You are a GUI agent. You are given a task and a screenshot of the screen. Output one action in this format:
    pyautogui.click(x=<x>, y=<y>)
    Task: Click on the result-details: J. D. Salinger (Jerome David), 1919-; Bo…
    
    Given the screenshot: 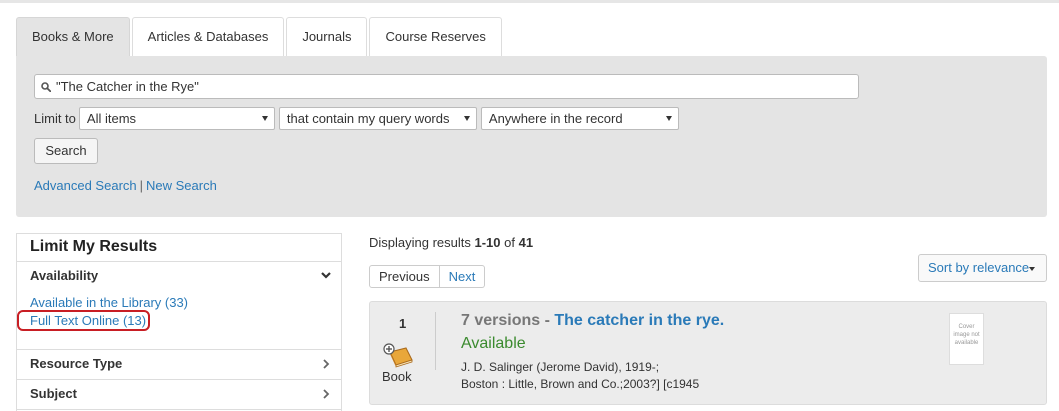 What is the action you would take?
    pyautogui.click(x=580, y=376)
    